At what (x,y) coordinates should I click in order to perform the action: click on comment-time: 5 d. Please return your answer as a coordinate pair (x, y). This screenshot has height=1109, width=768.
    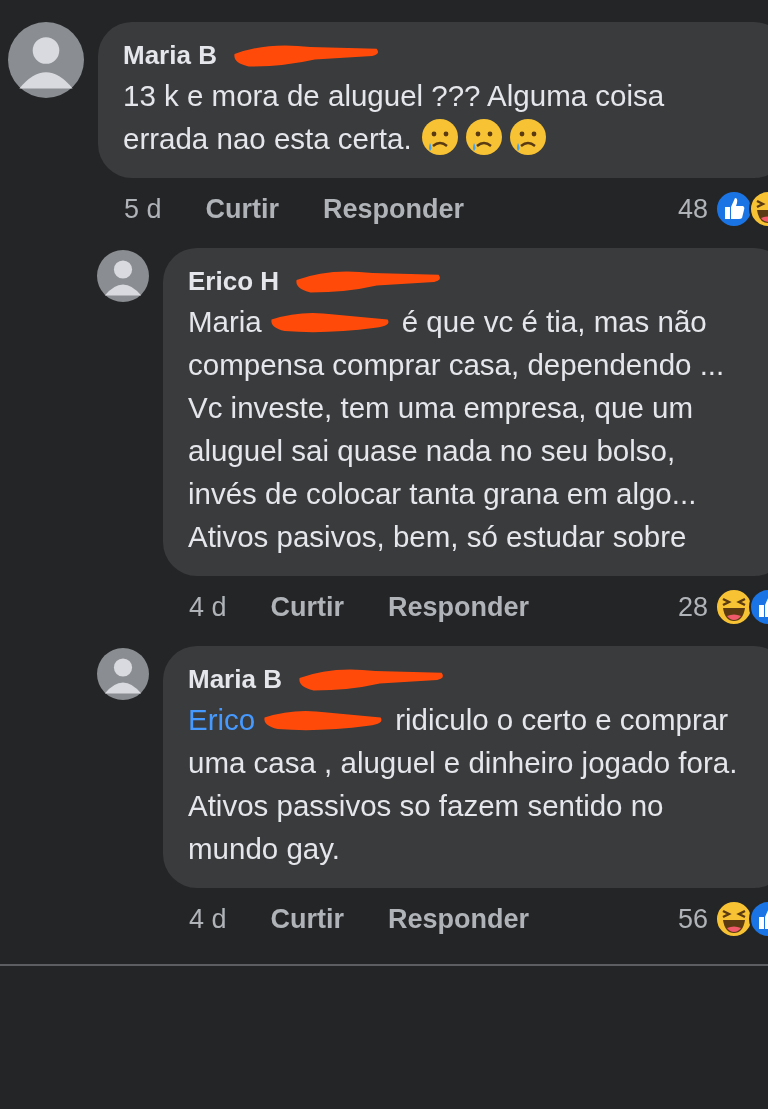
    Looking at the image, I should click on (143, 209).